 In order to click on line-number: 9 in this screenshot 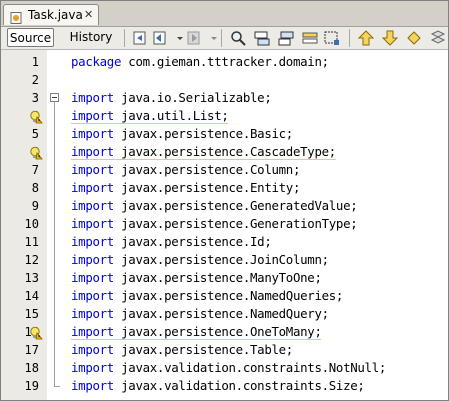, I will do `click(35, 206)`.